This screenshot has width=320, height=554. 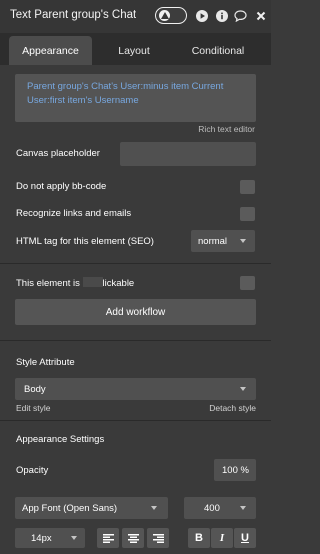 What do you see at coordinates (164, 15) in the screenshot?
I see `toggle-knob` at bounding box center [164, 15].